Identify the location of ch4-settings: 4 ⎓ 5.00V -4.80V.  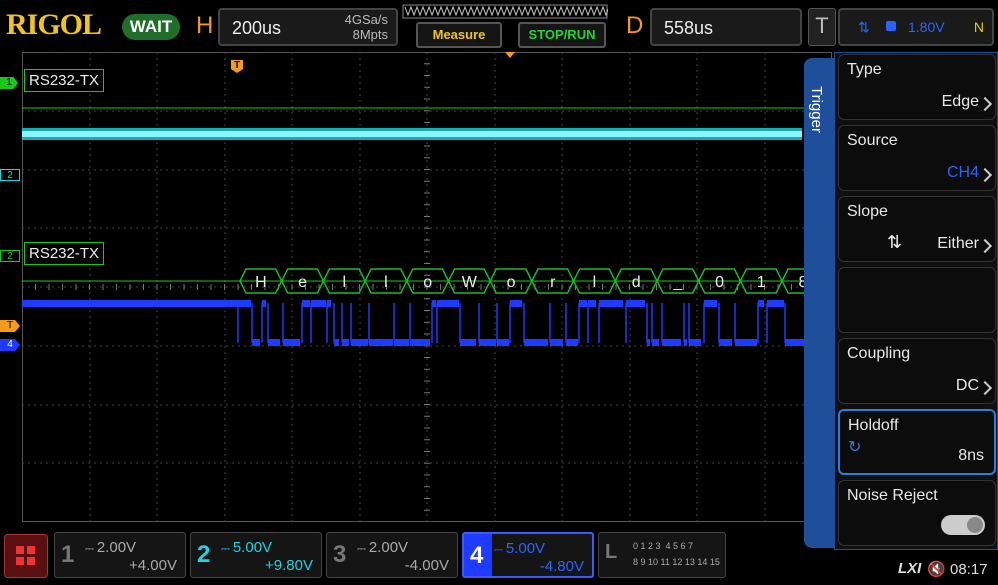
(528, 555).